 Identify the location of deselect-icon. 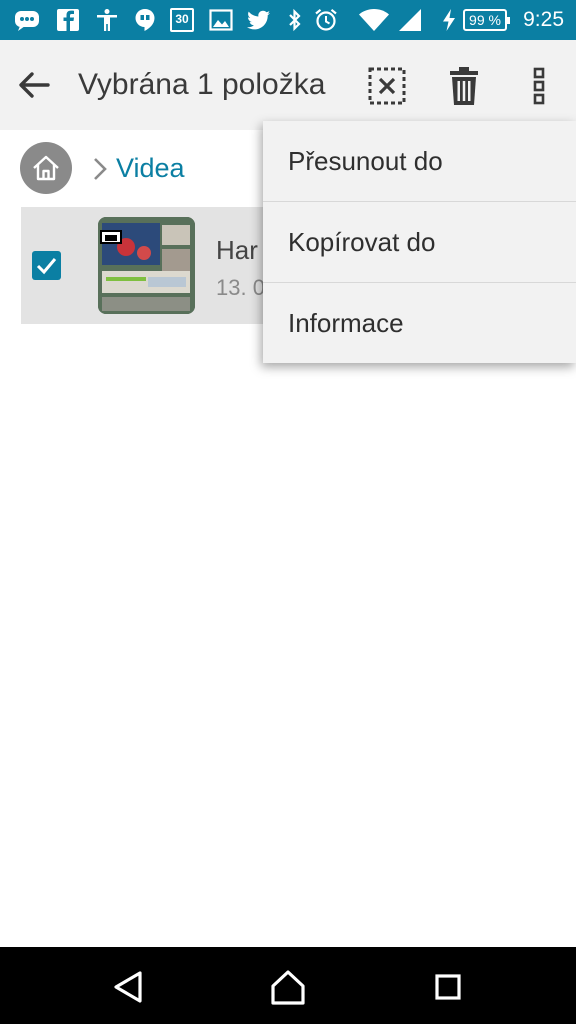
(387, 86).